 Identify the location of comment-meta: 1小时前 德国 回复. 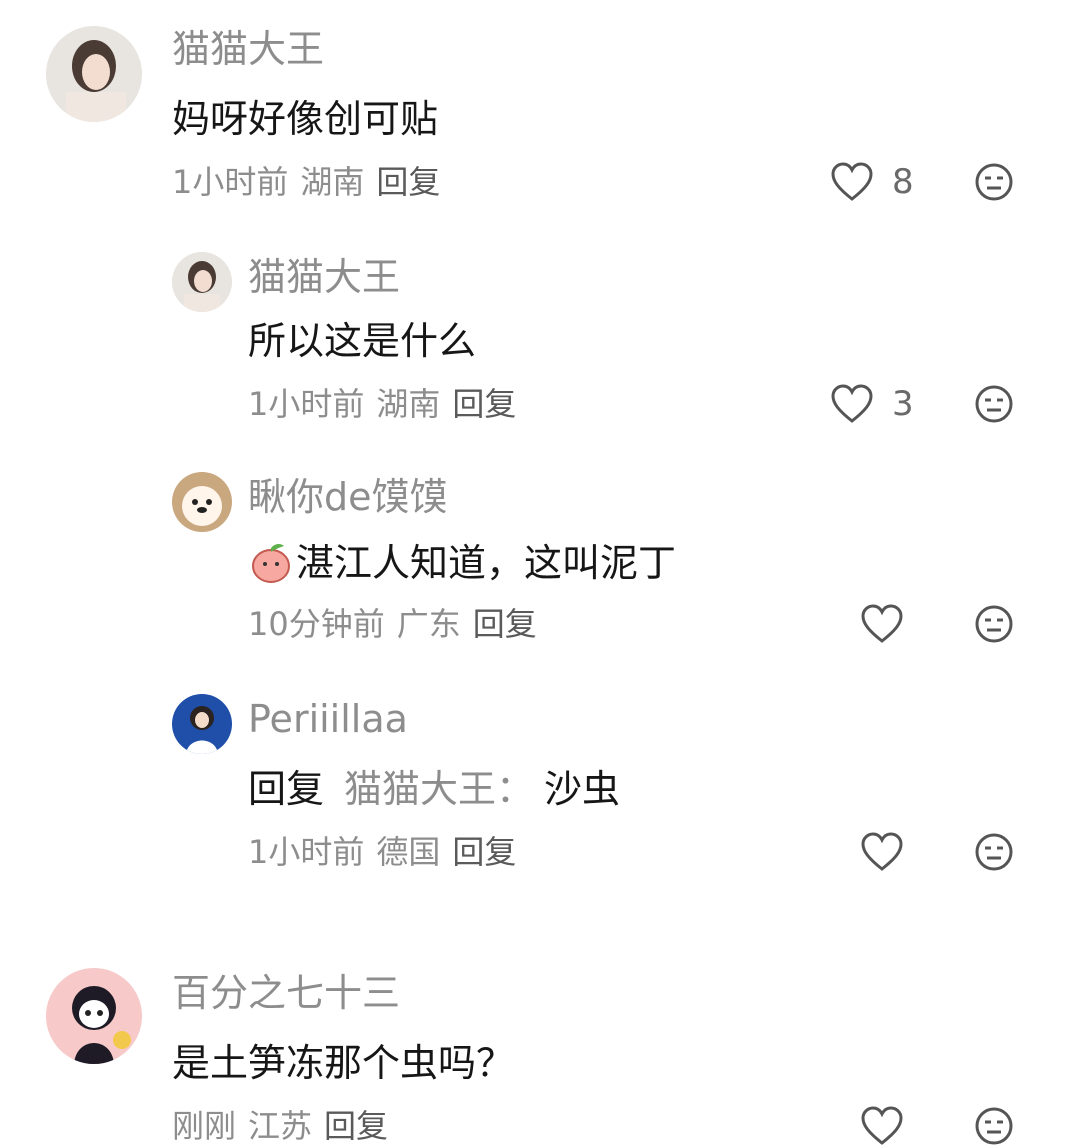
(388, 852).